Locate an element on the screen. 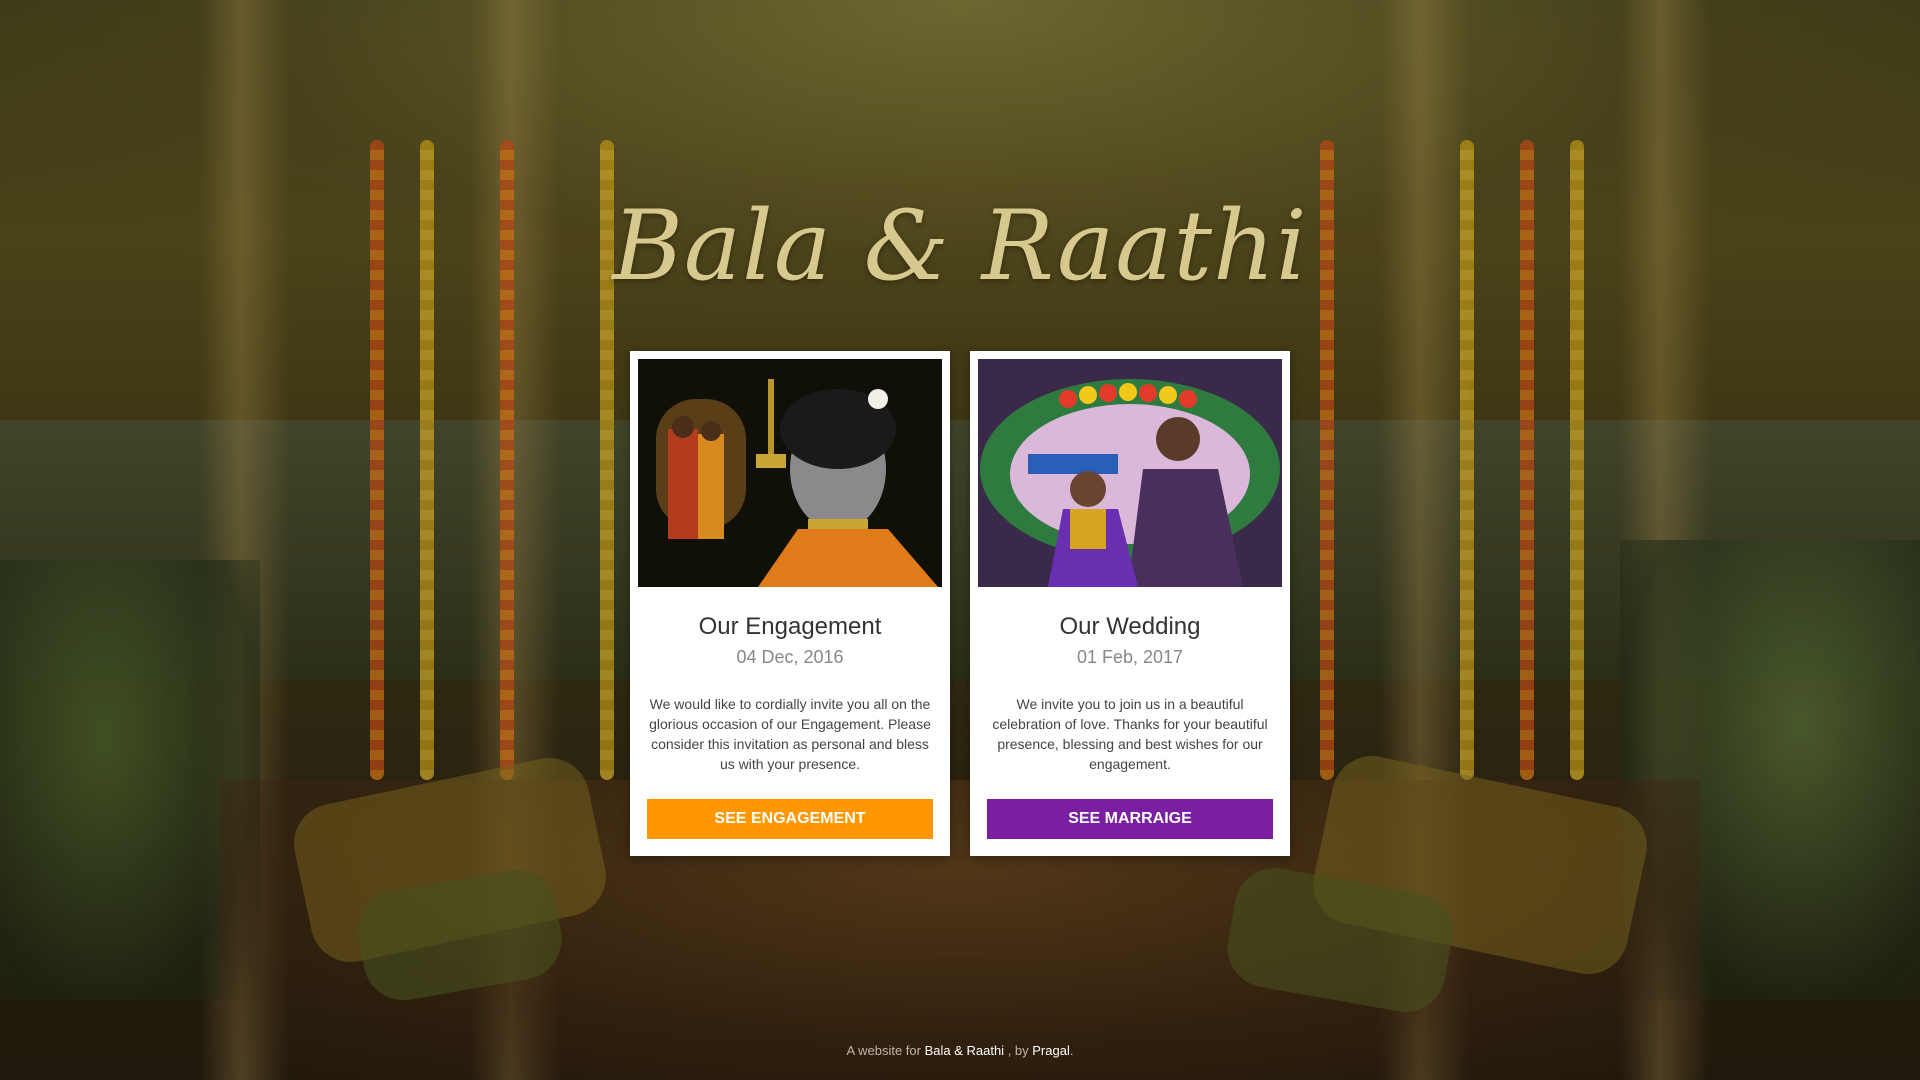 This screenshot has width=1920, height=1080. footer-credits: A website for Bala & Raathi , by Pragal. is located at coordinates (960, 1050).